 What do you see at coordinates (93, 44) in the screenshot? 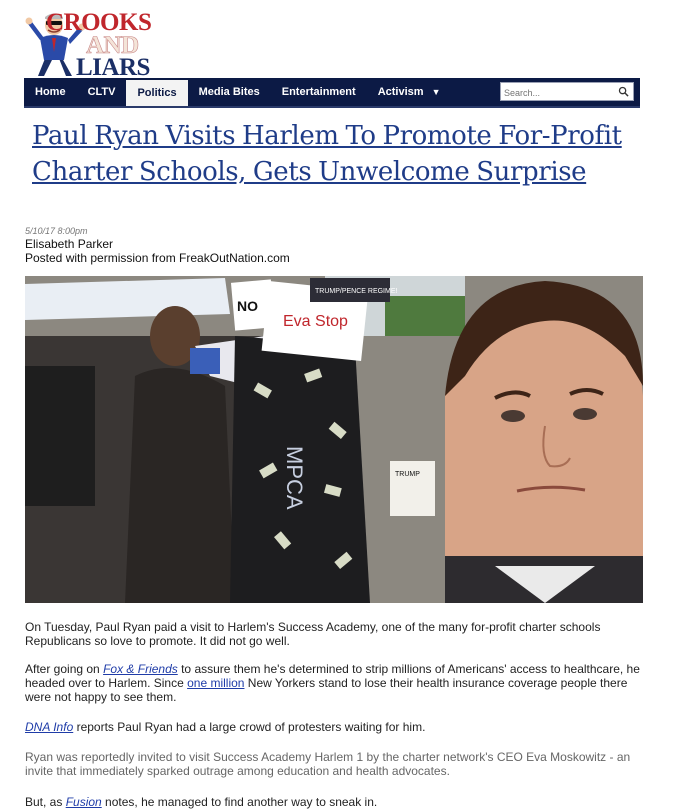
I see `site-logo: CROOKS AND LIARS` at bounding box center [93, 44].